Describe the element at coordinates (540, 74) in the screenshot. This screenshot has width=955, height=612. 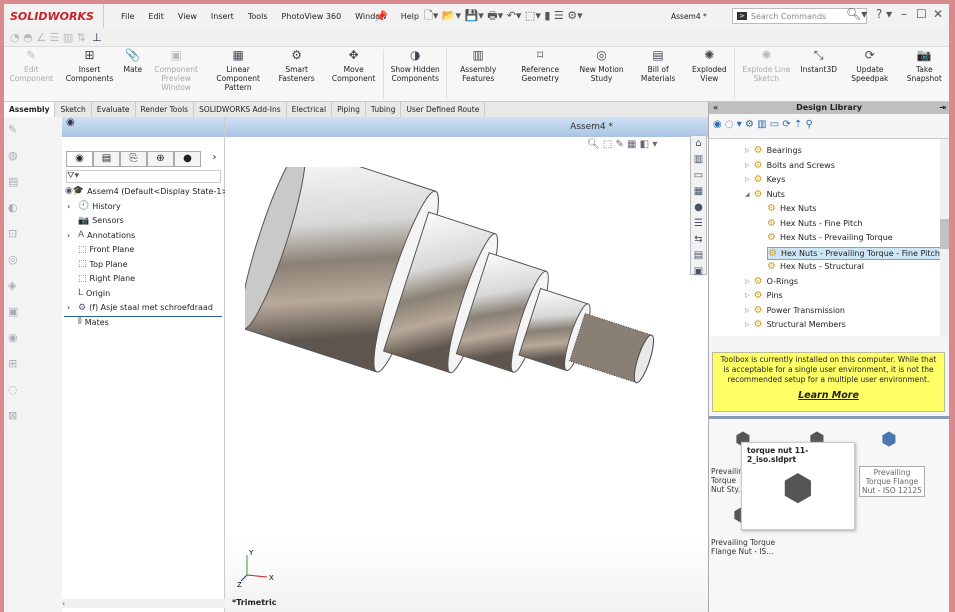
I see `ribbon-reference-geometry-button: ⌑ Reference Geometry` at that location.